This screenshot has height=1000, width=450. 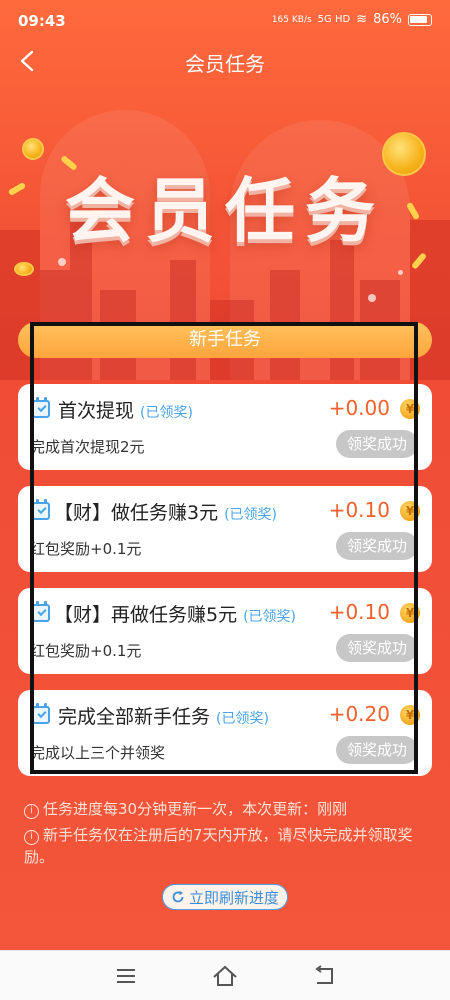 I want to click on net-speed: 165 KB/s, so click(x=291, y=19).